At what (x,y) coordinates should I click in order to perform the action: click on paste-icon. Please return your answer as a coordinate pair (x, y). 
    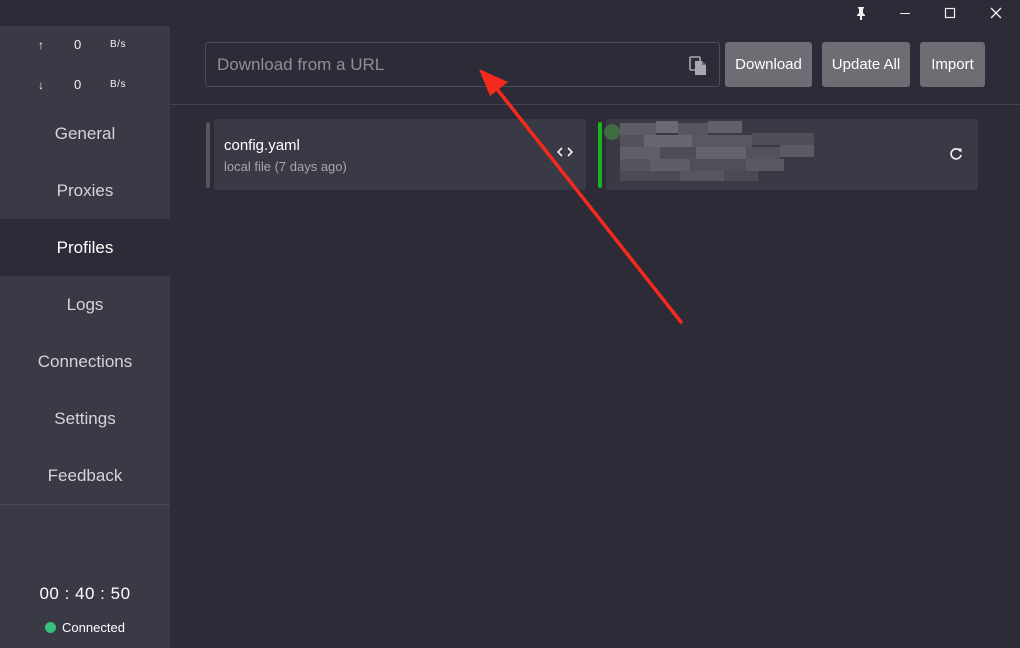
    Looking at the image, I should click on (698, 66).